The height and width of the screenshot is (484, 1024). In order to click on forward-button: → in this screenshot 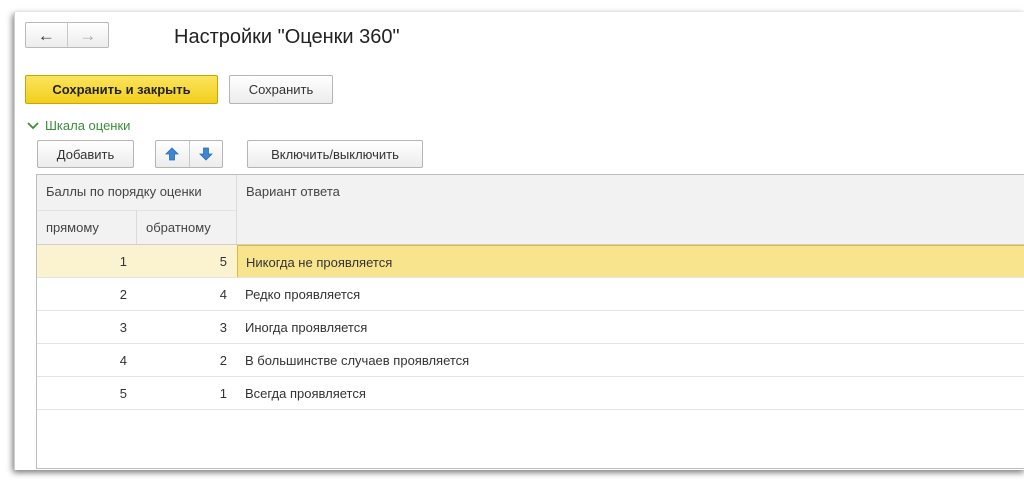, I will do `click(88, 35)`.